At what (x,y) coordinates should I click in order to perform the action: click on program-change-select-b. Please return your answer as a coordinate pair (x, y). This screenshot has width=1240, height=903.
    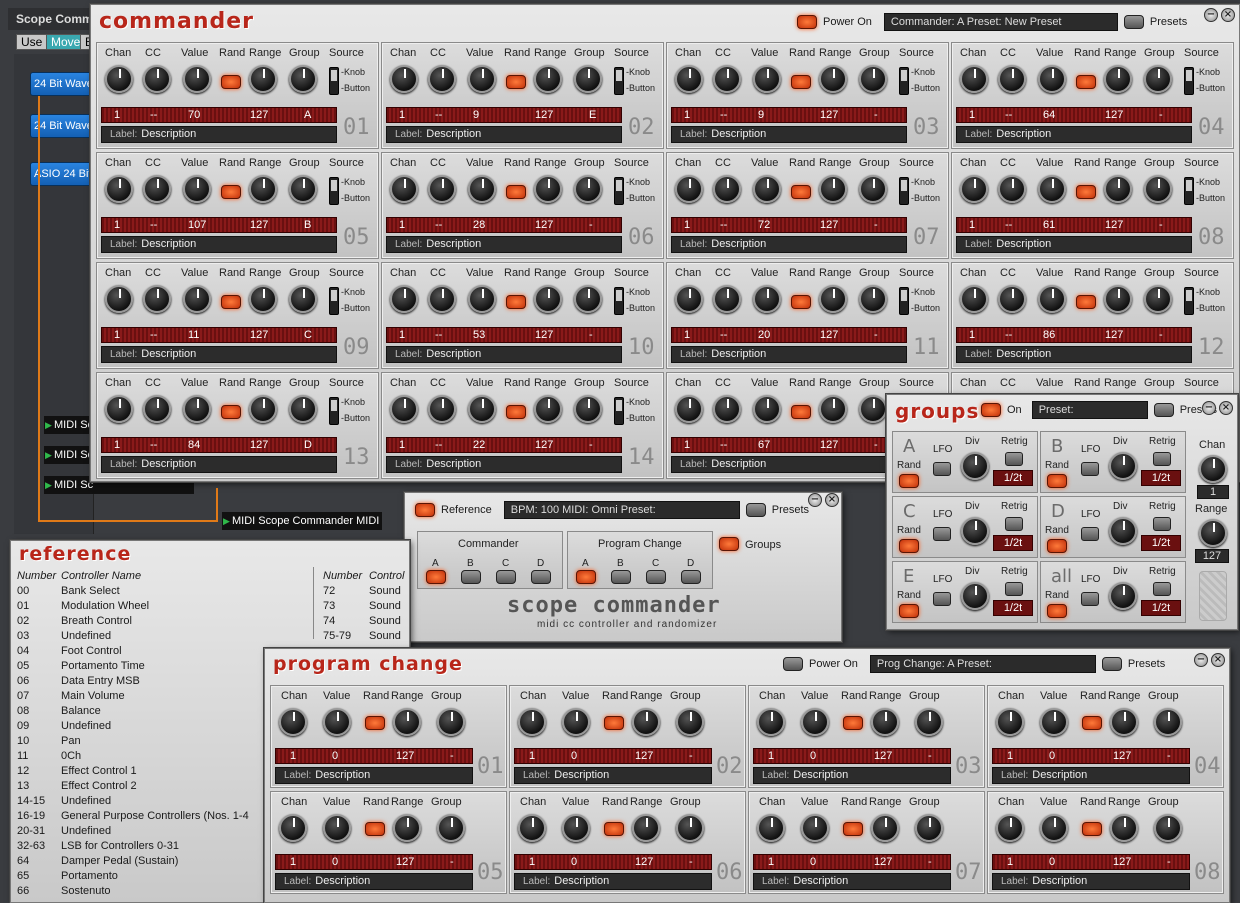
    Looking at the image, I should click on (621, 577).